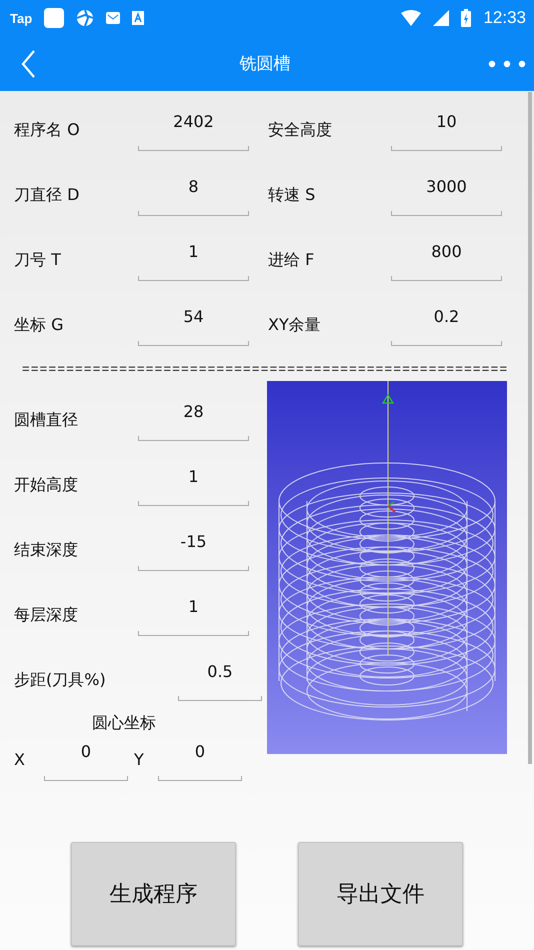 The image size is (534, 950). What do you see at coordinates (46, 550) in the screenshot?
I see `field-label: 结束深度` at bounding box center [46, 550].